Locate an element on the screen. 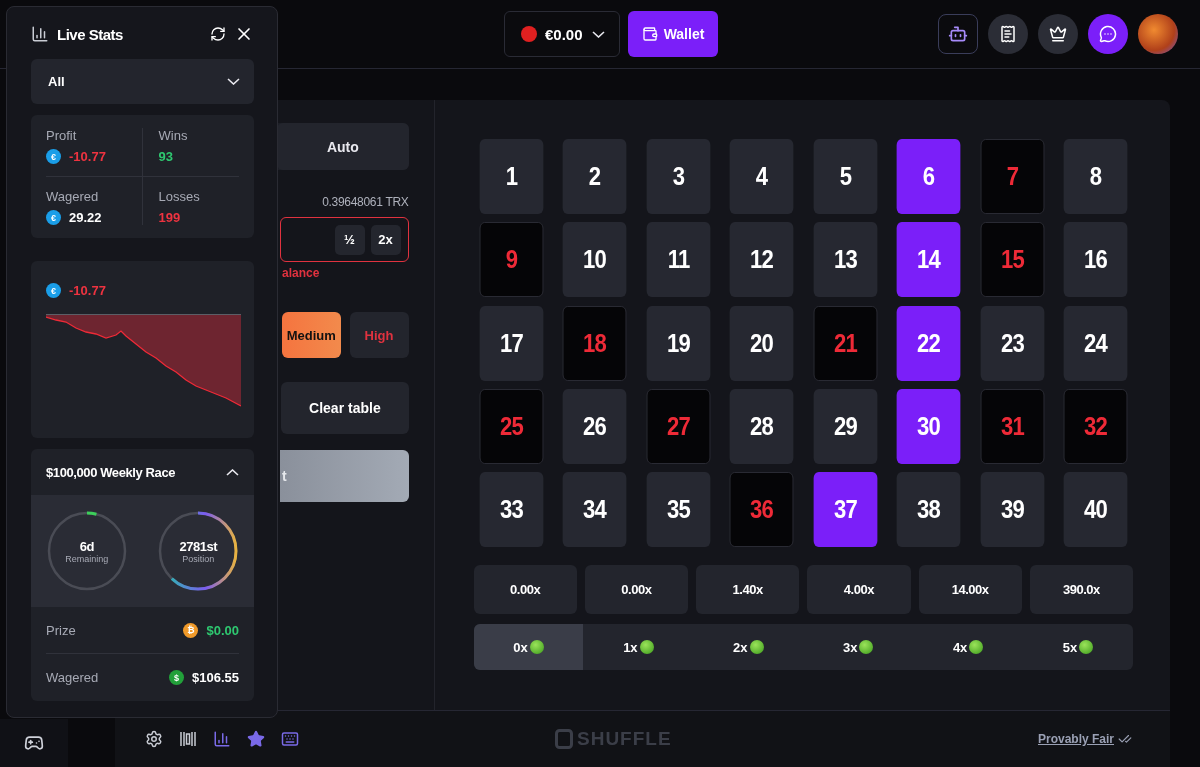 This screenshot has height=767, width=1200. number-tile: 5 is located at coordinates (845, 176).